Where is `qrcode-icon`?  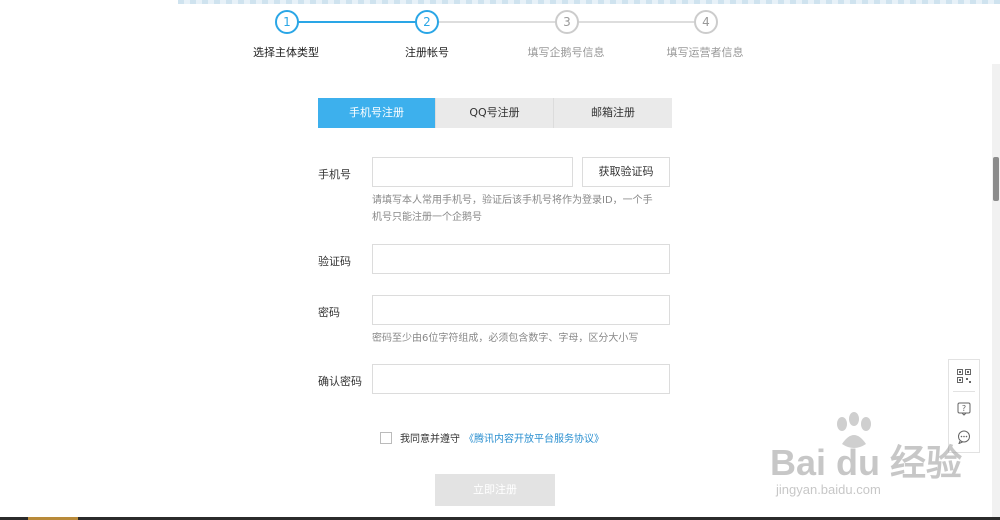 qrcode-icon is located at coordinates (964, 376).